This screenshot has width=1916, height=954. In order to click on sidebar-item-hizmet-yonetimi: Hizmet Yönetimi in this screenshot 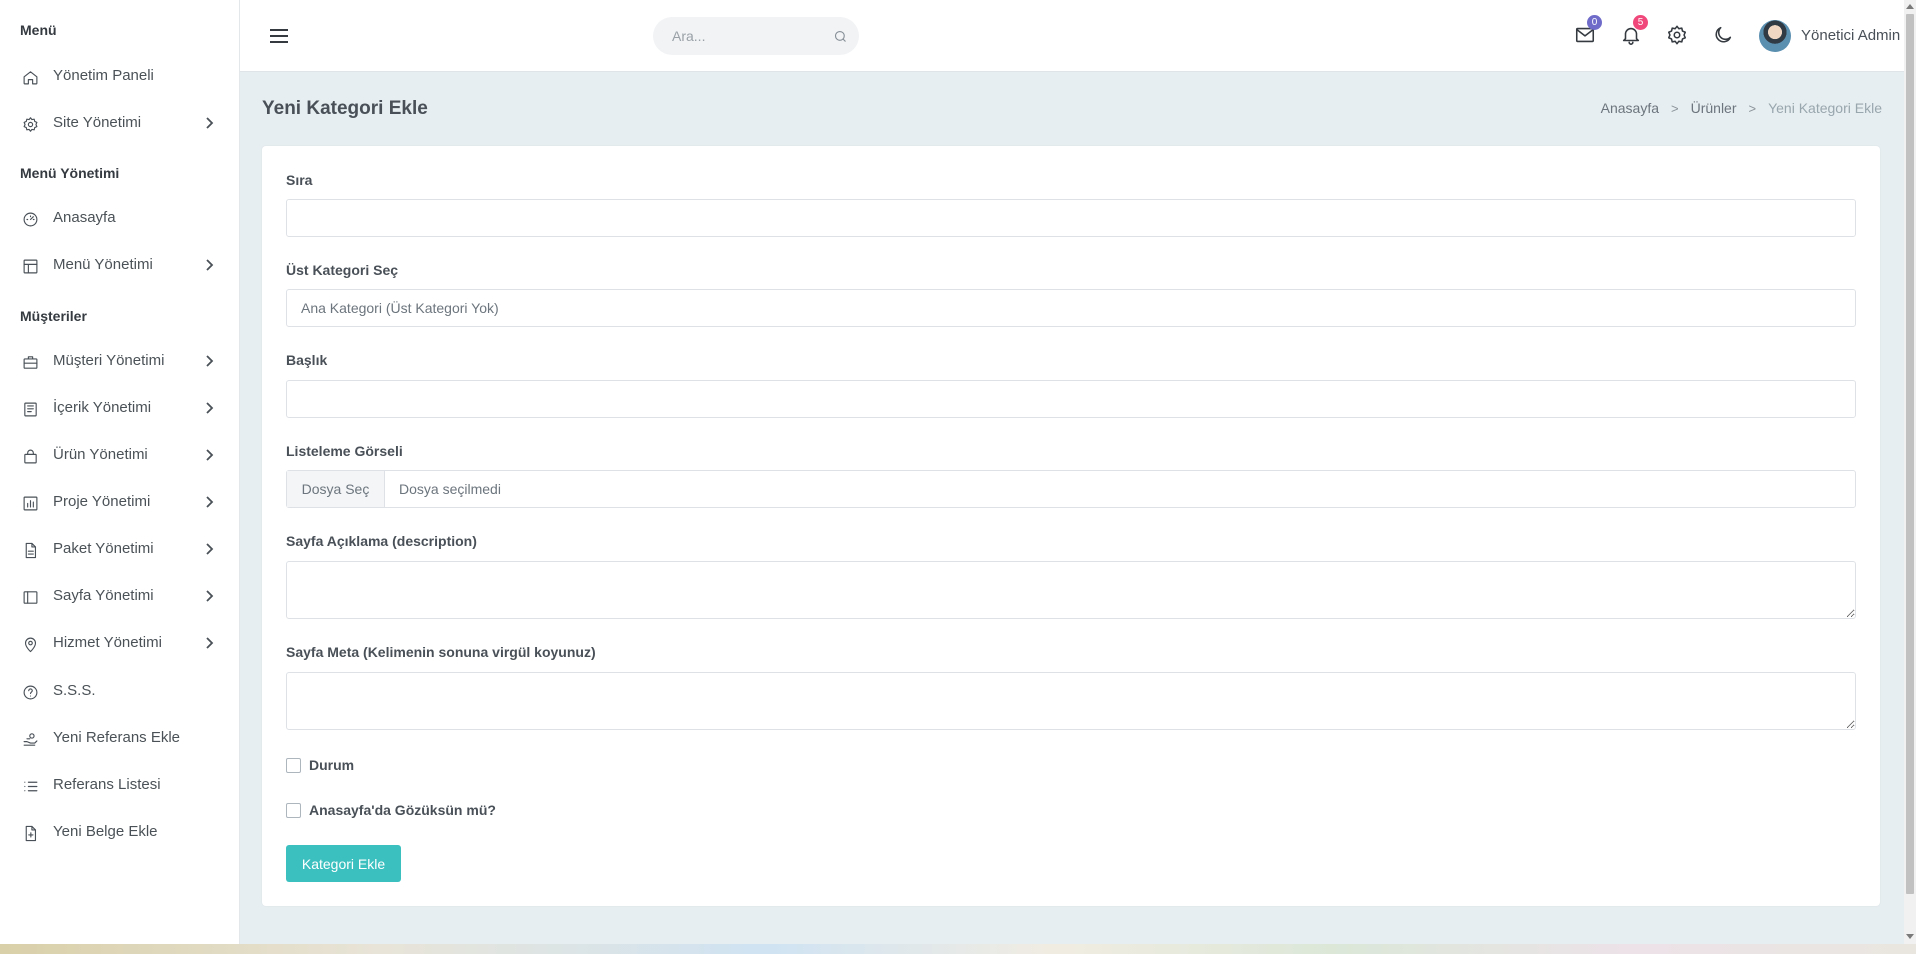, I will do `click(120, 643)`.